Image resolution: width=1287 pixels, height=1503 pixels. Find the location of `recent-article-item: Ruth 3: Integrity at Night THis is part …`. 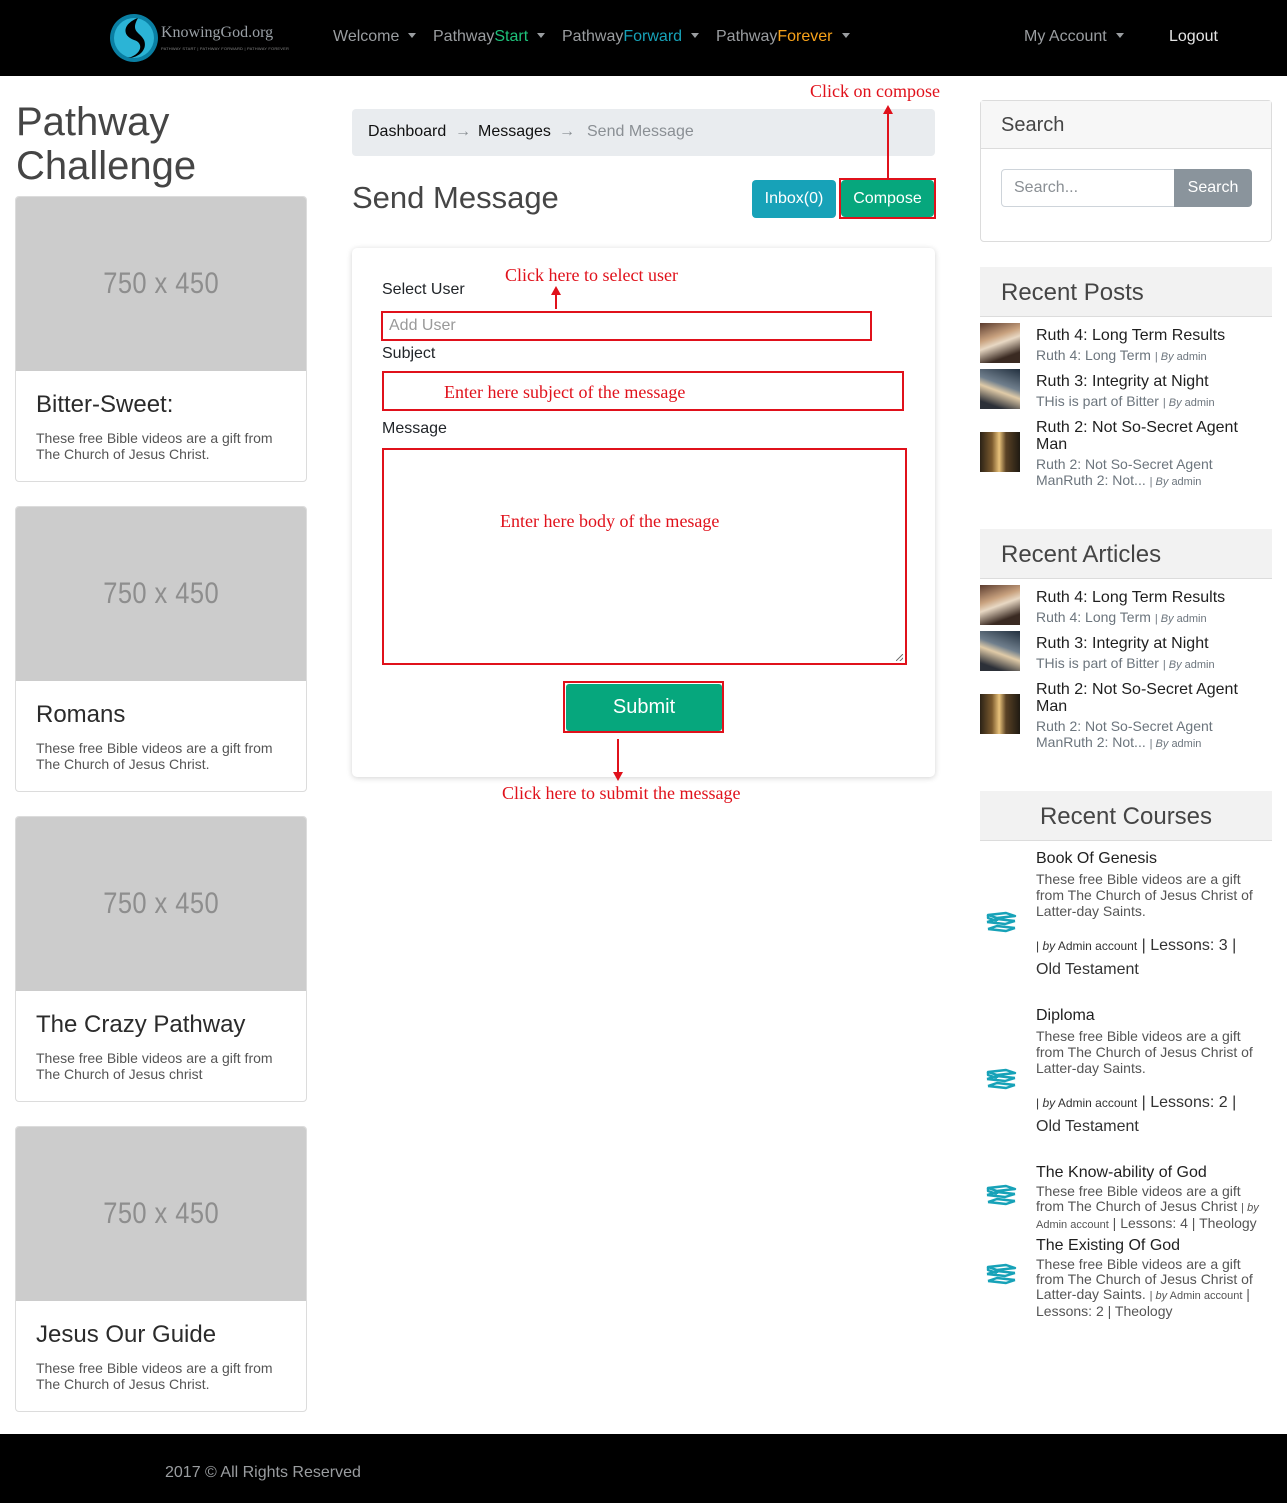

recent-article-item: Ruth 3: Integrity at Night THis is part … is located at coordinates (1126, 652).